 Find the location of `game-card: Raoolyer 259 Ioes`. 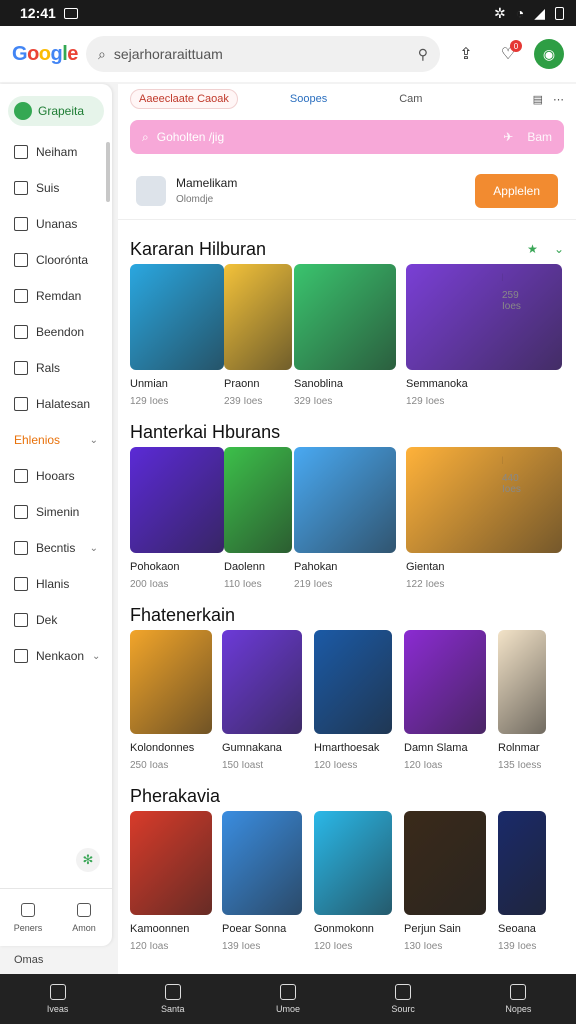

game-card: Raoolyer 259 Ioes is located at coordinates (511, 335).